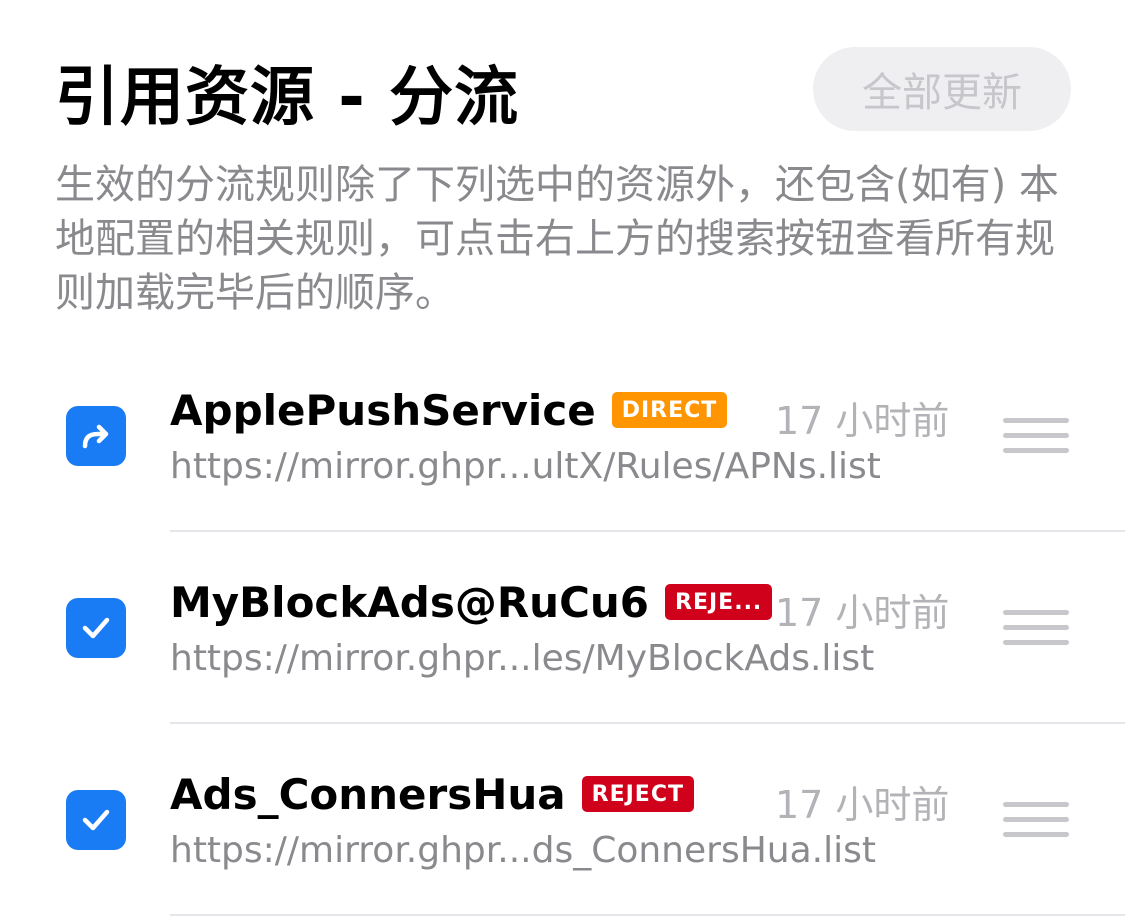  What do you see at coordinates (368, 794) in the screenshot?
I see `rule-name: Ads_ConnersHua` at bounding box center [368, 794].